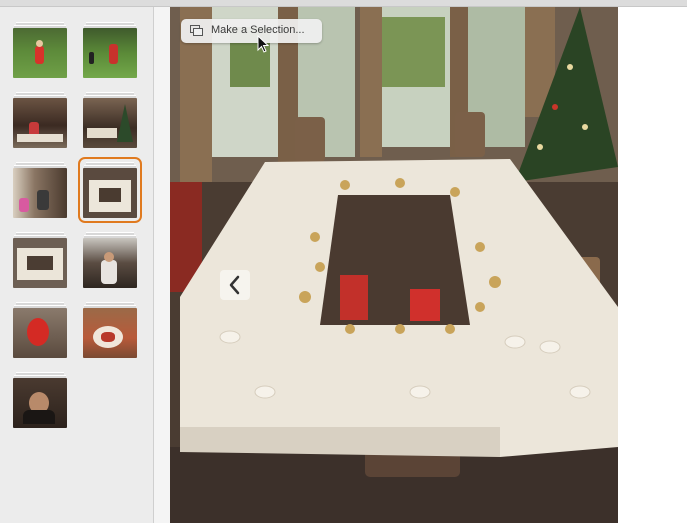 Image resolution: width=687 pixels, height=523 pixels. Describe the element at coordinates (652, 265) in the screenshot. I see `right-empty-pane` at that location.